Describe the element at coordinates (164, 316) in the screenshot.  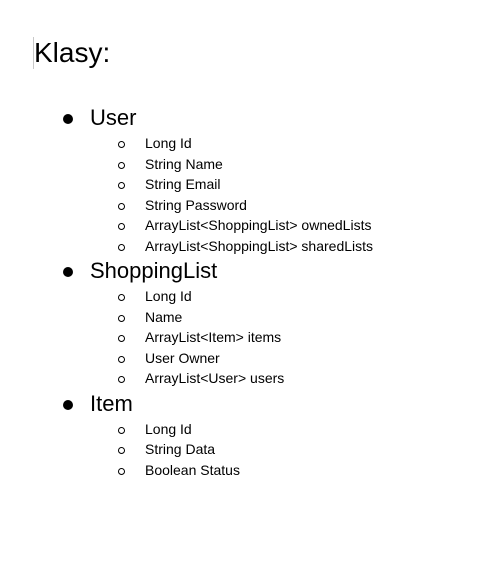
I see `field-text: Name` at that location.